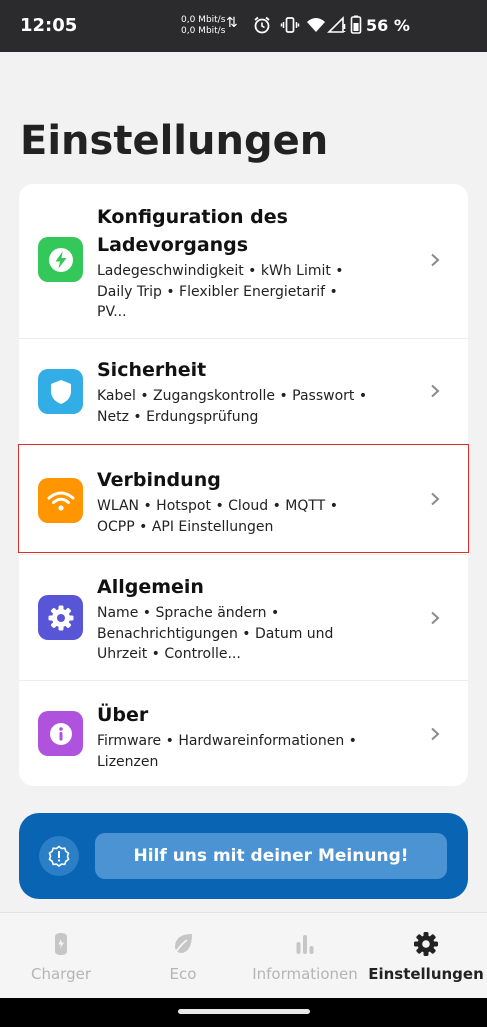  Describe the element at coordinates (174, 141) in the screenshot. I see `page-title: Einstellungen` at that location.